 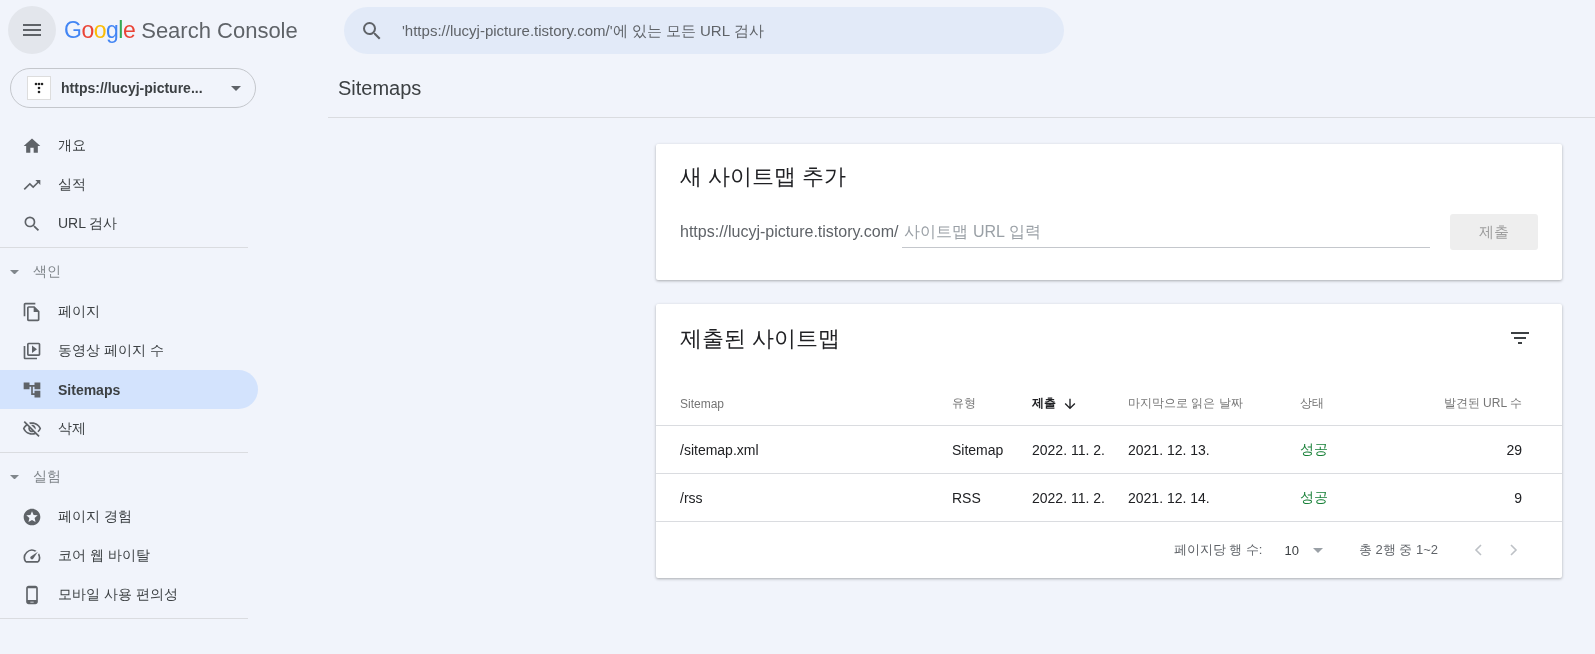 I want to click on column-header: 마지막으로 읽은 날짜, so click(x=1214, y=404).